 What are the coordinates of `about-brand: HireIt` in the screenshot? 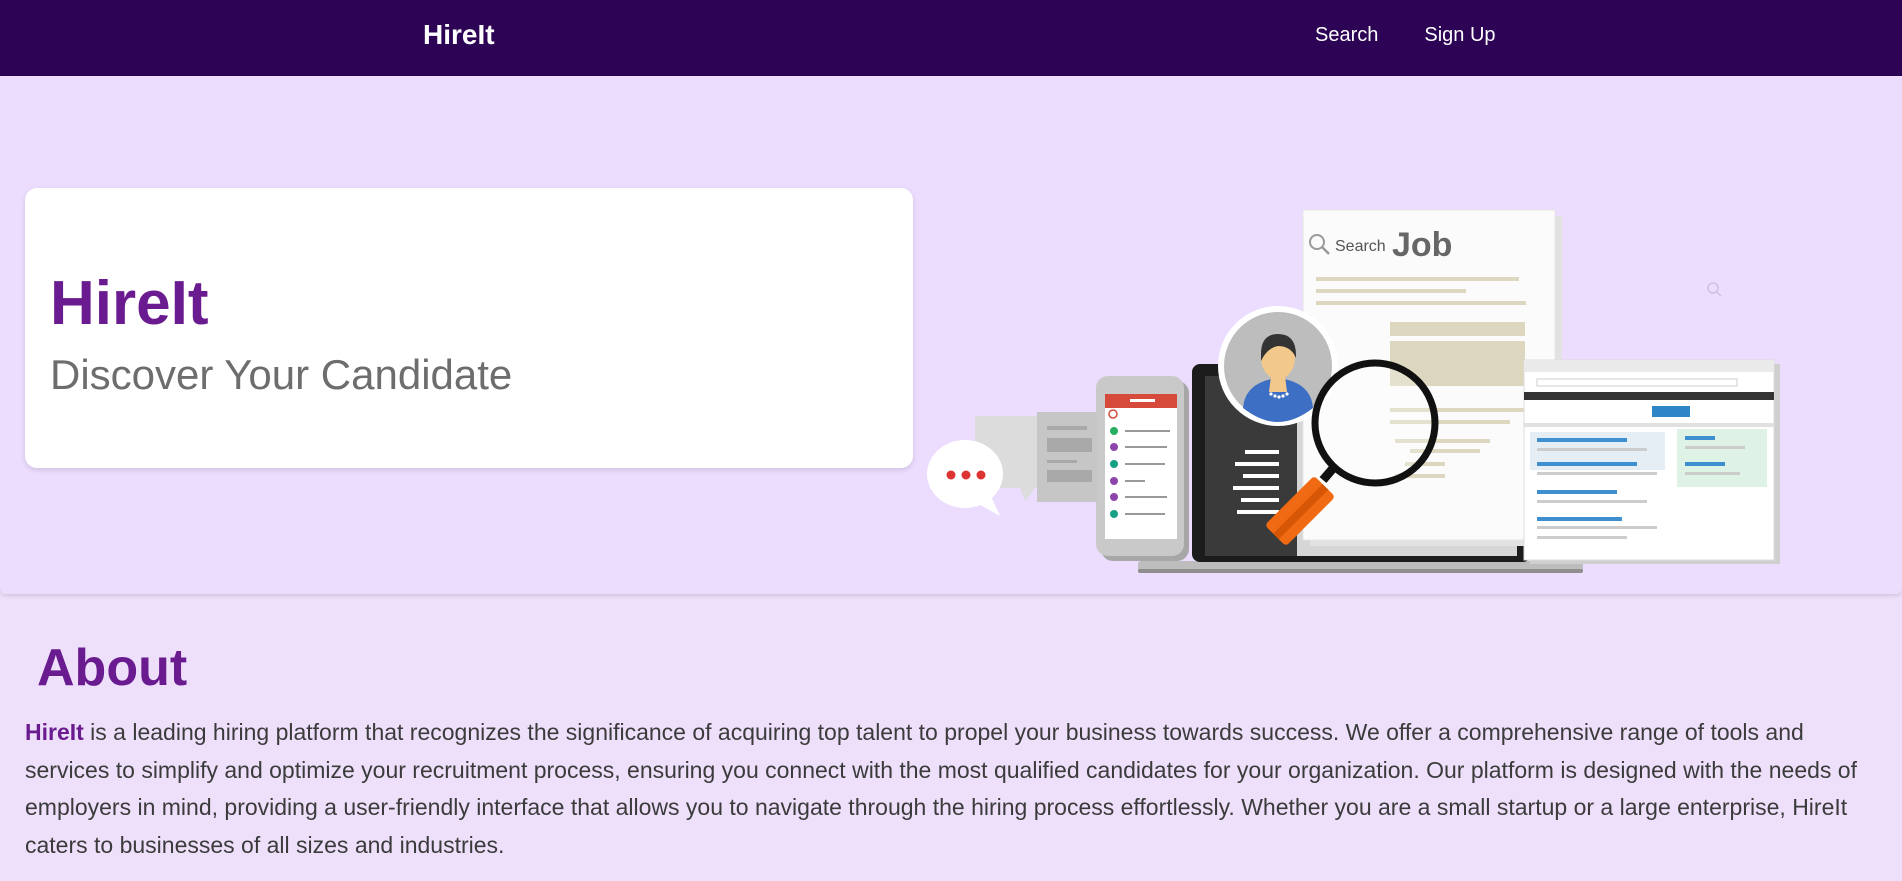 It's located at (54, 732).